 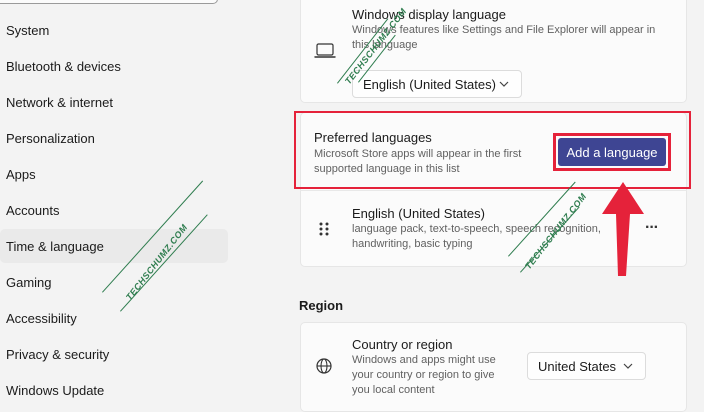 I want to click on dropdown-value: United States, so click(x=577, y=366).